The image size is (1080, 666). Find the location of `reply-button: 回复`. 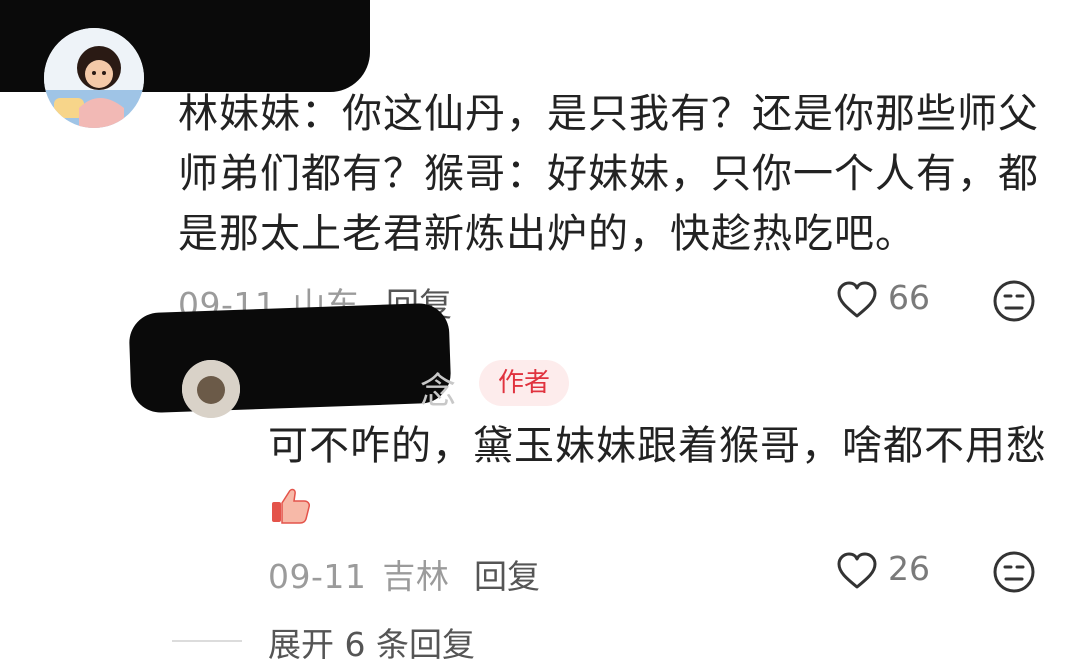

reply-button: 回复 is located at coordinates (507, 574).